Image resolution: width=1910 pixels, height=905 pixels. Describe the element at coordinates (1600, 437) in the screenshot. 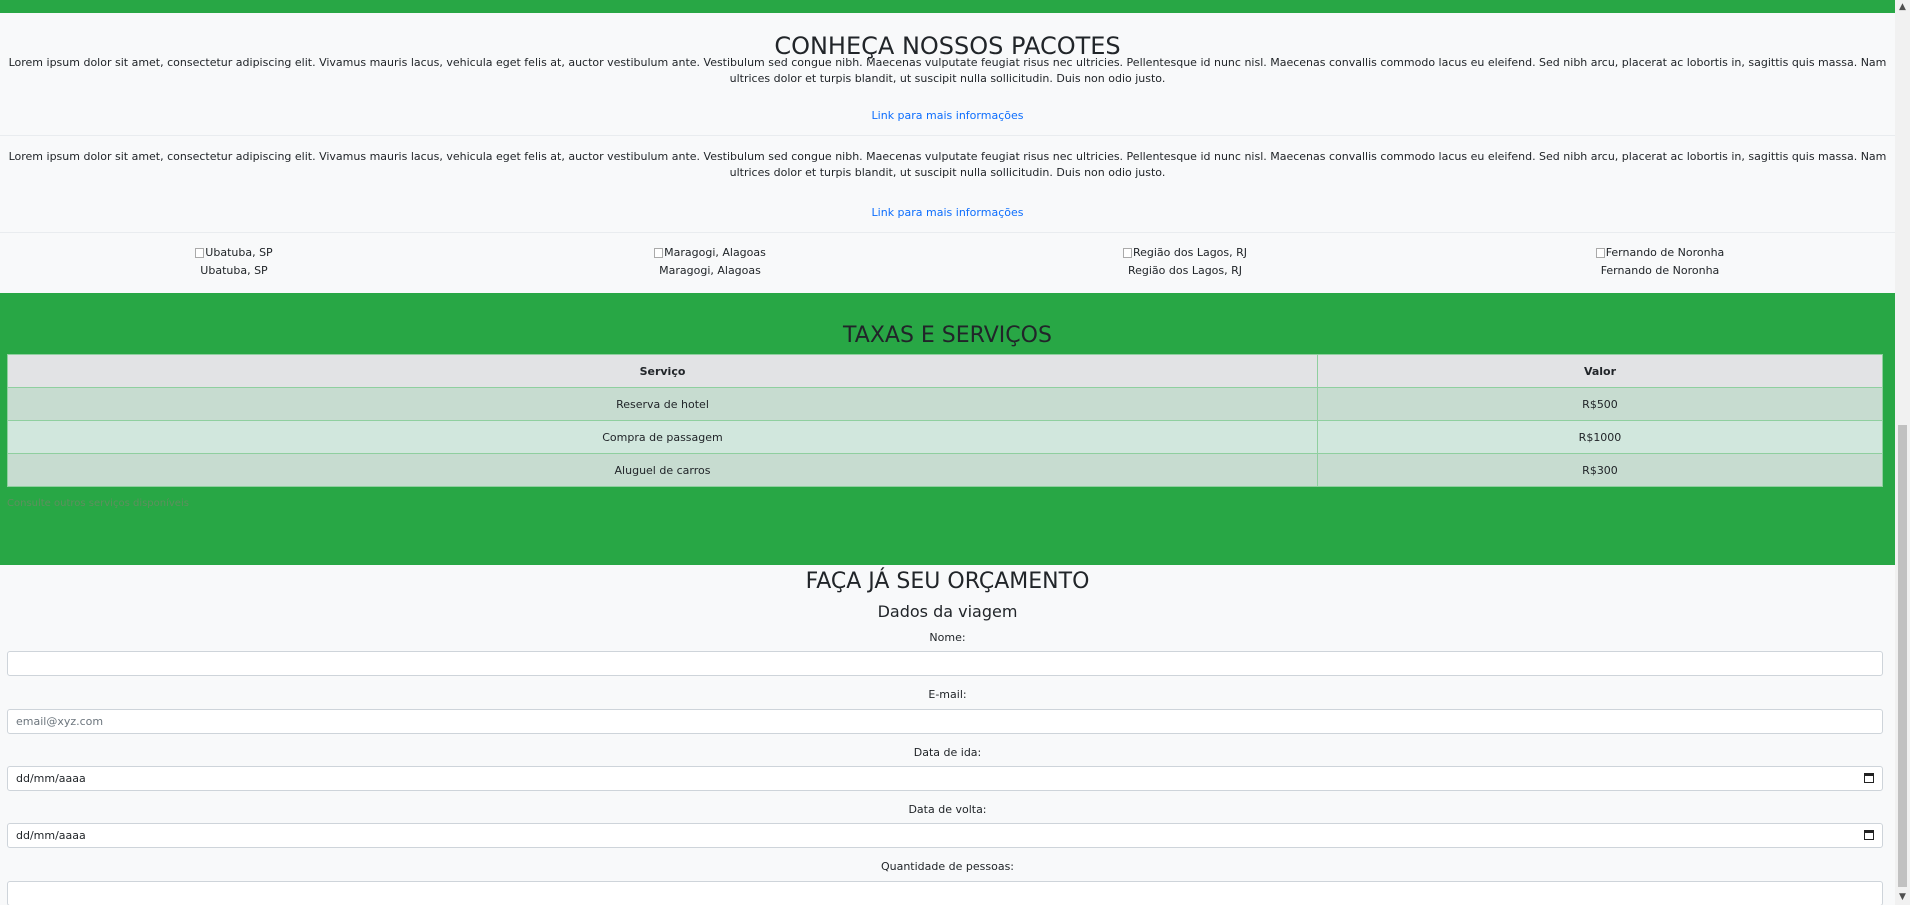

I see `value-cell: R$1000` at that location.